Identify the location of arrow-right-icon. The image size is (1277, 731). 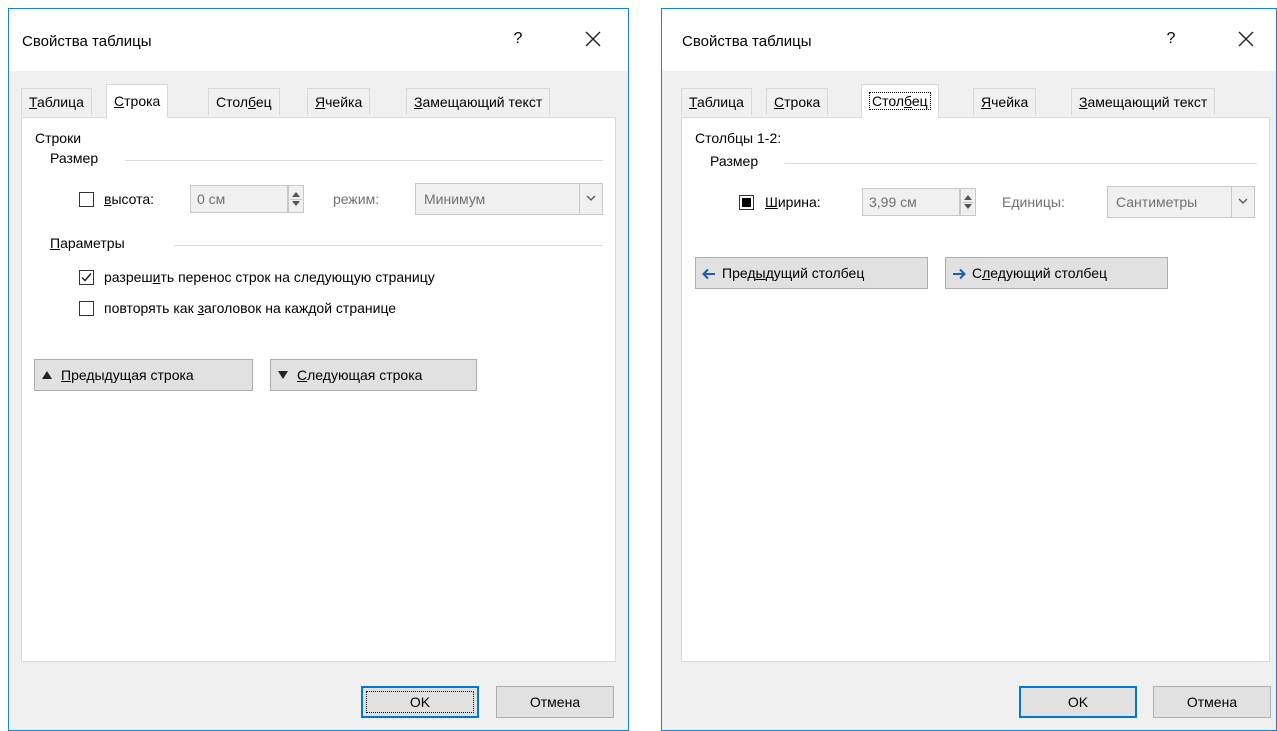
(959, 274).